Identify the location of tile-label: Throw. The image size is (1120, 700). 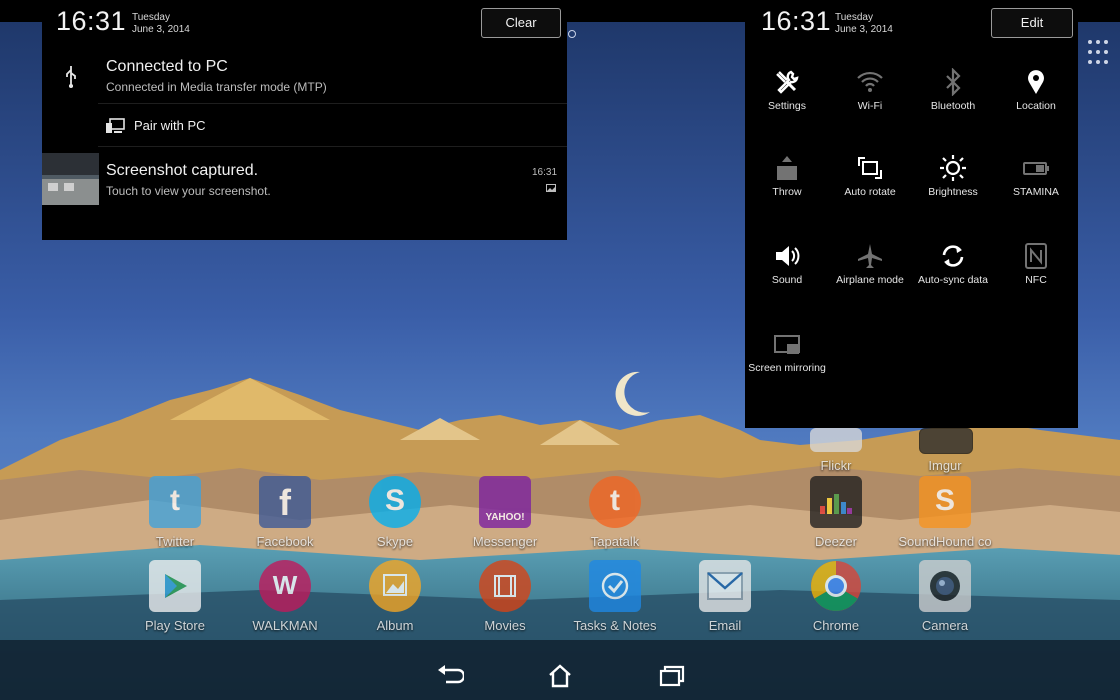
(787, 192).